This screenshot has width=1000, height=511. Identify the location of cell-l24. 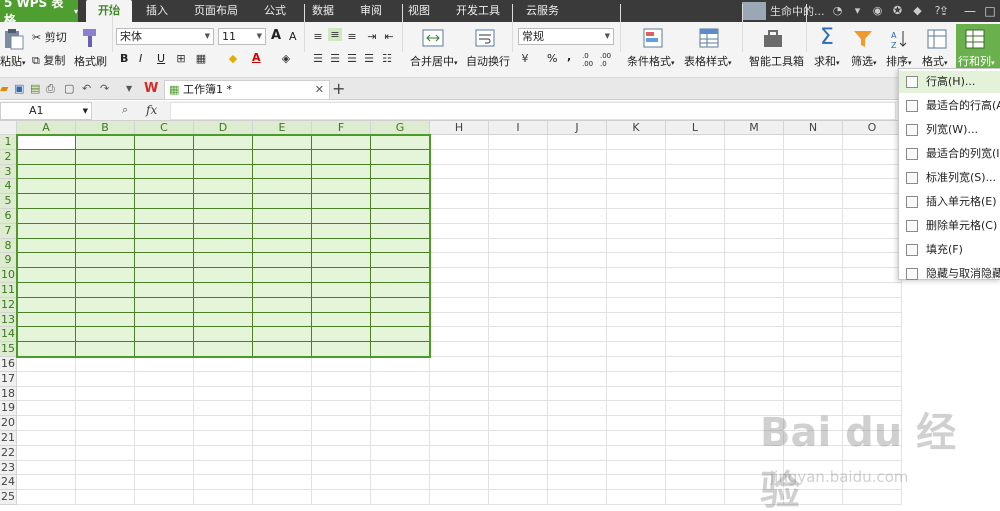
(695, 483).